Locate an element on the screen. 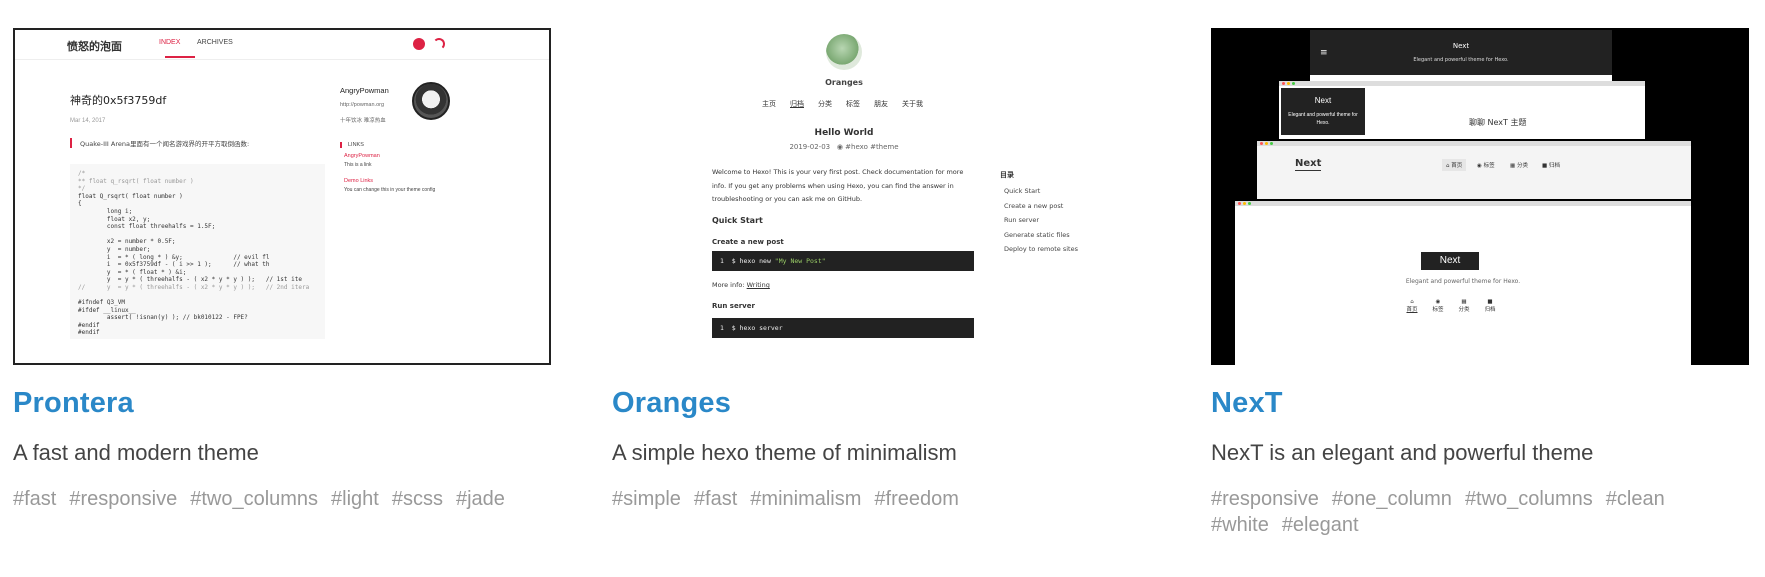 The height and width of the screenshot is (577, 1765). tag-icon: ◉ is located at coordinates (839, 147).